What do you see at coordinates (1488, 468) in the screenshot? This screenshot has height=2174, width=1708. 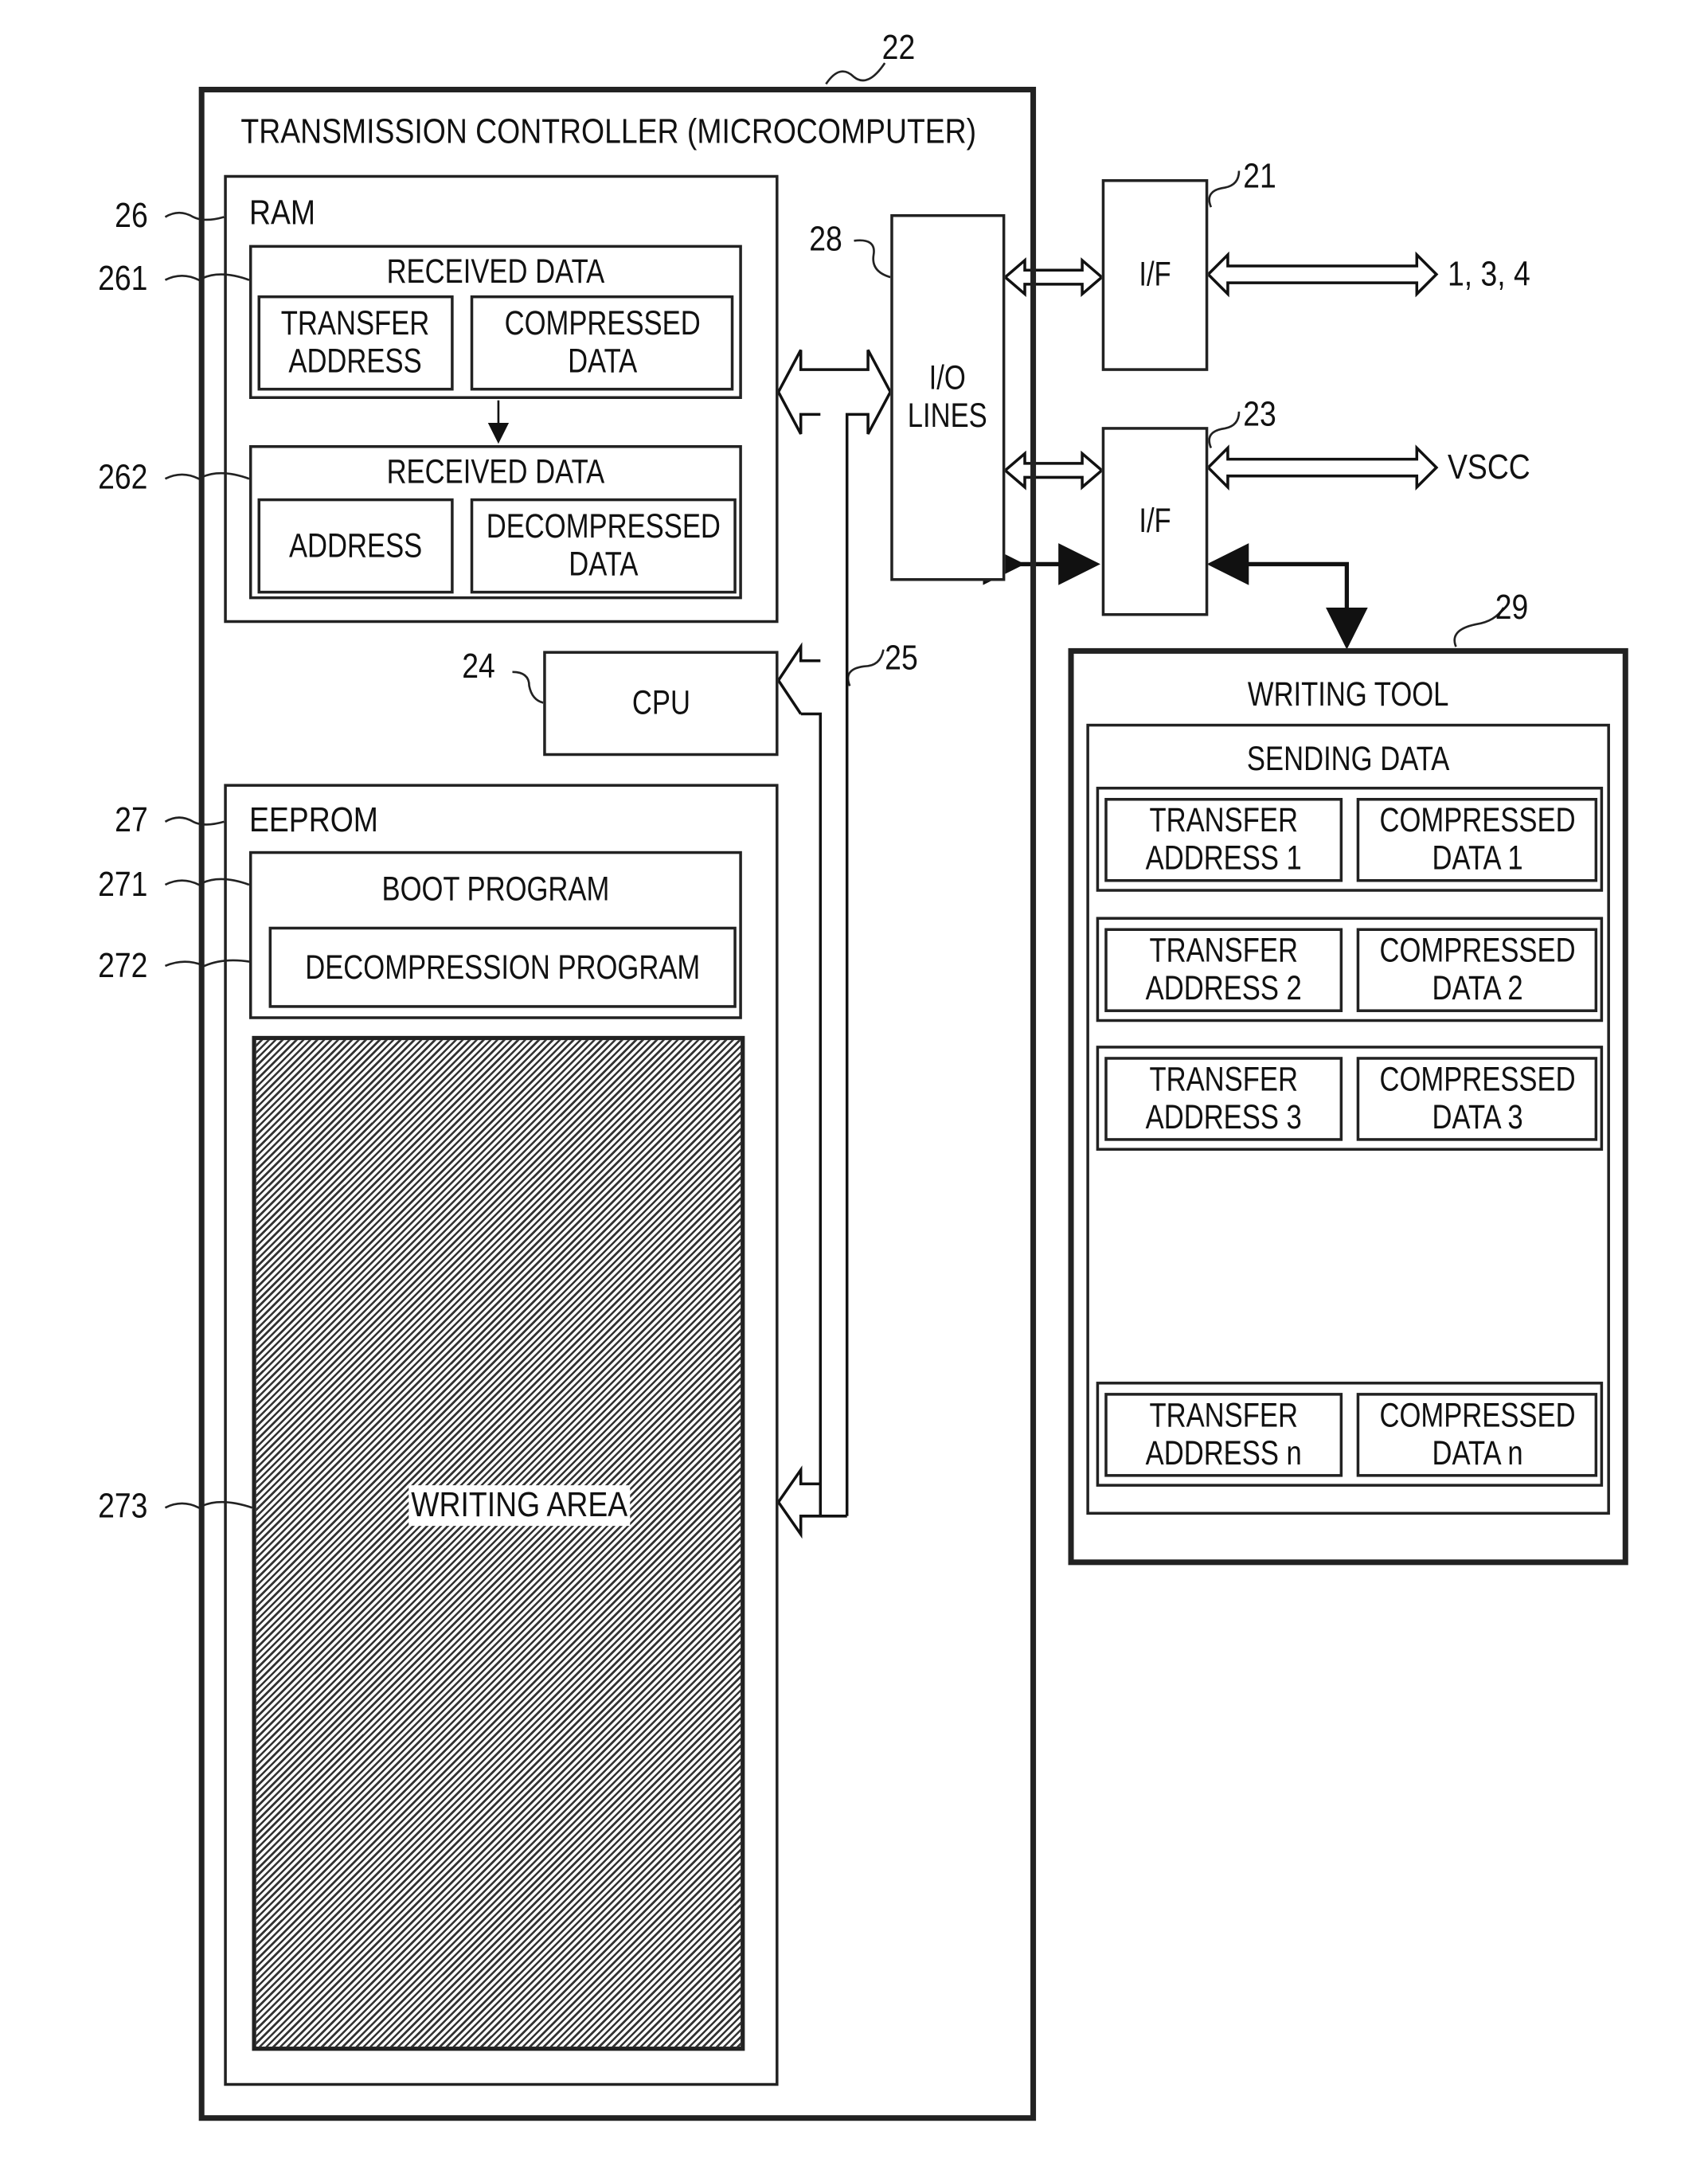 I see `target-vscc: VSCC` at bounding box center [1488, 468].